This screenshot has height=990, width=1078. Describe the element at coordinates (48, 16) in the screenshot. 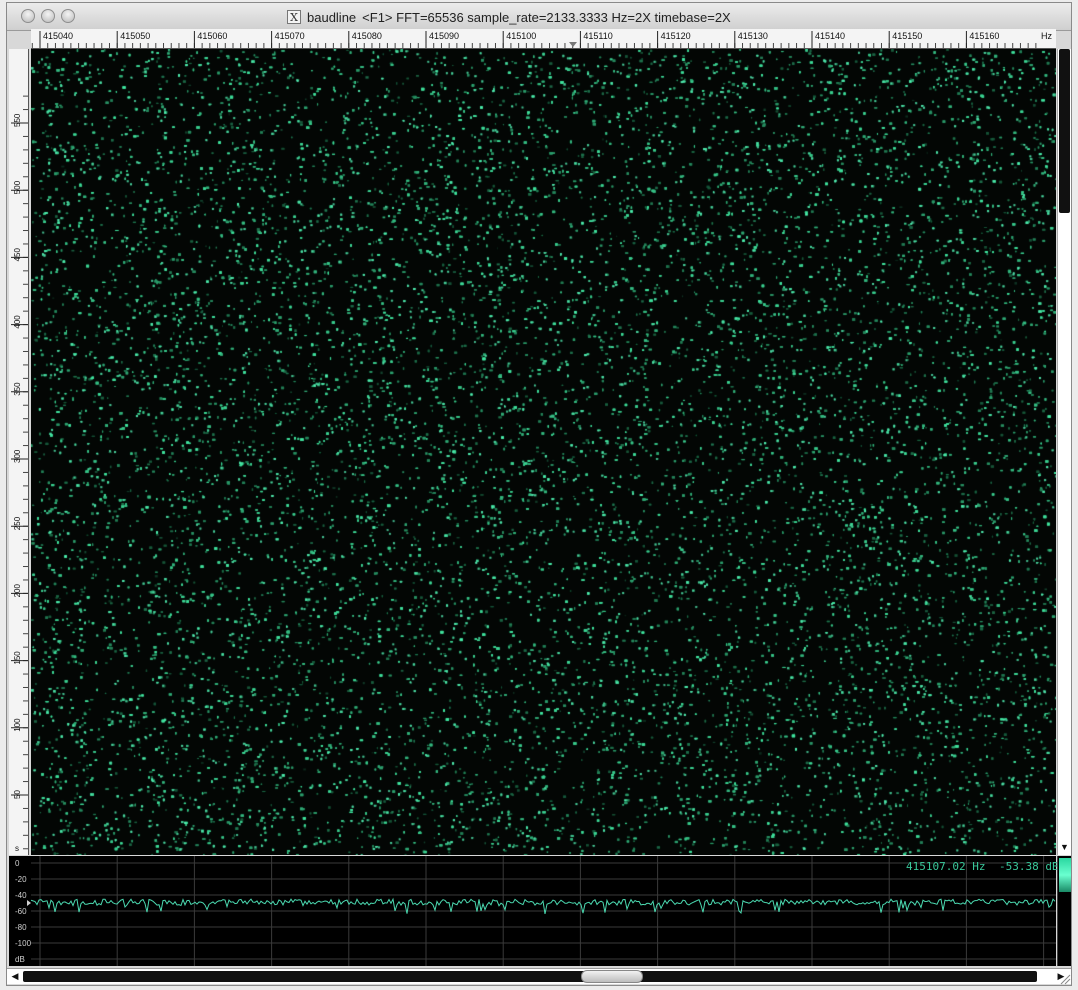

I see `minimize-button` at that location.